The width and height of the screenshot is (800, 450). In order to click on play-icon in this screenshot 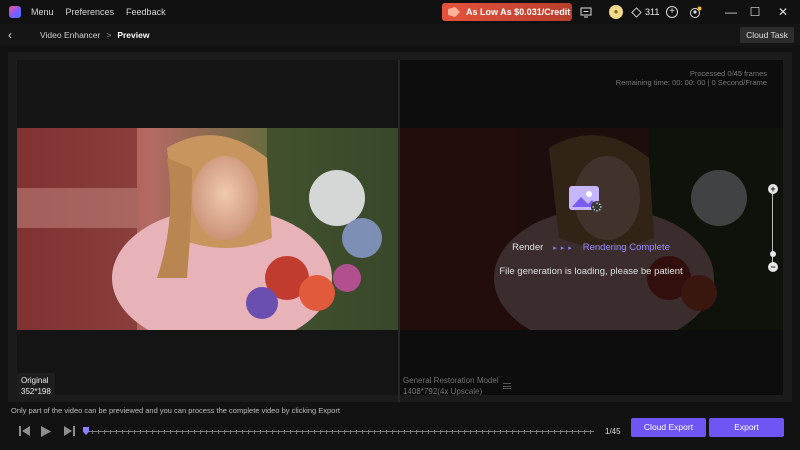, I will do `click(46, 433)`.